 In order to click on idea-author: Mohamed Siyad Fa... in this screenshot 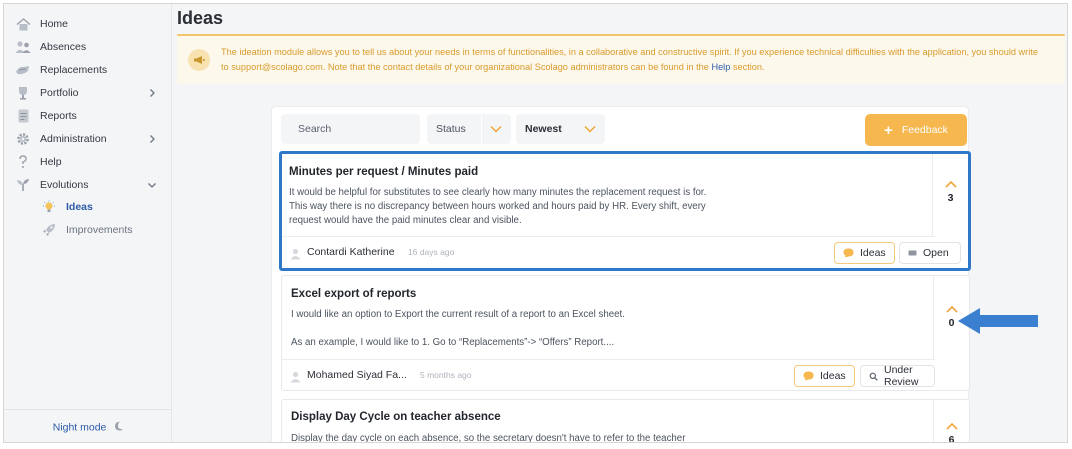, I will do `click(357, 375)`.